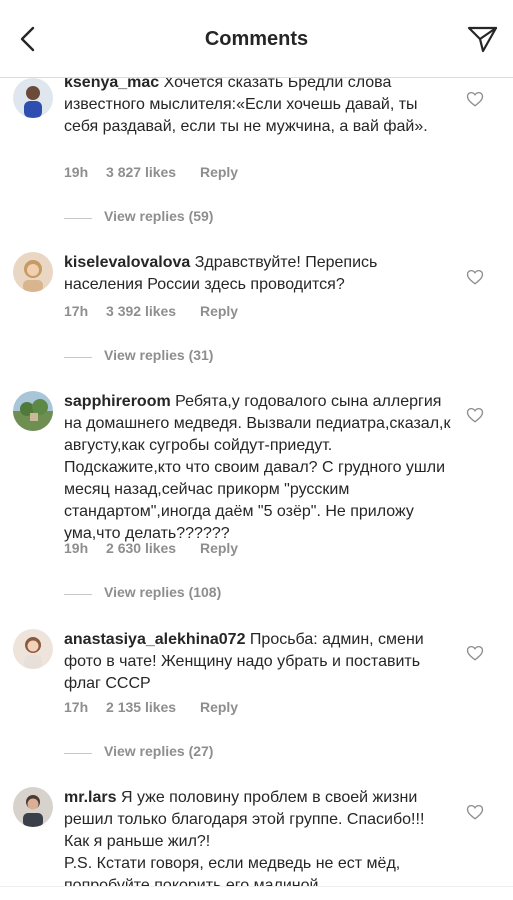 The width and height of the screenshot is (513, 900). Describe the element at coordinates (117, 401) in the screenshot. I see `comment-username: sapphireroom` at that location.